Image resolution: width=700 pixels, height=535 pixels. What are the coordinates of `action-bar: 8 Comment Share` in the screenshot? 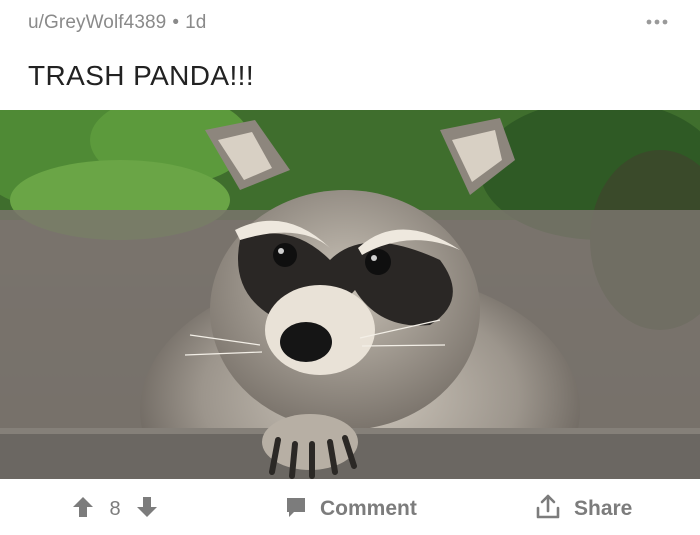 It's located at (350, 507).